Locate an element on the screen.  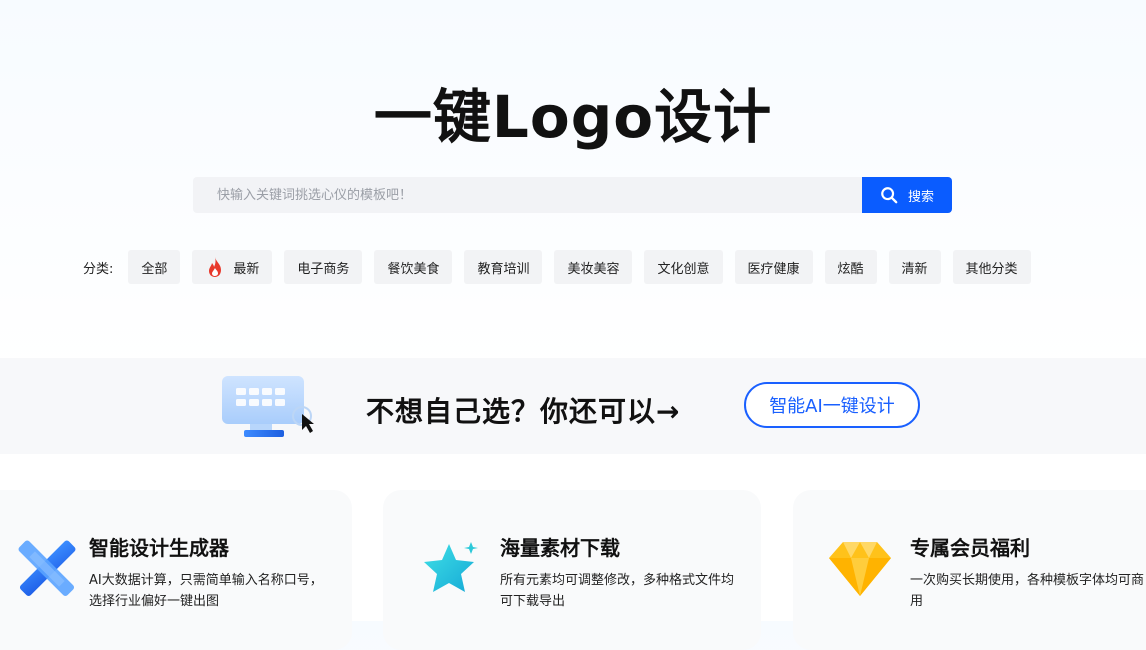
category-text: 其他分类 is located at coordinates (991, 269).